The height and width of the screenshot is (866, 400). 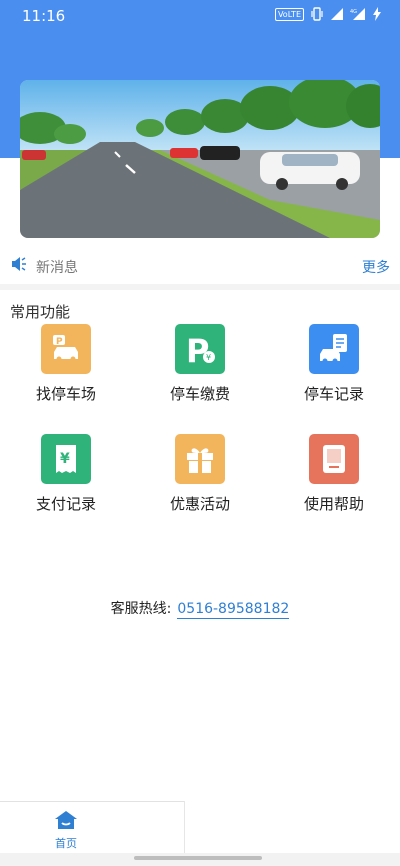 What do you see at coordinates (66, 820) in the screenshot?
I see `home-icon` at bounding box center [66, 820].